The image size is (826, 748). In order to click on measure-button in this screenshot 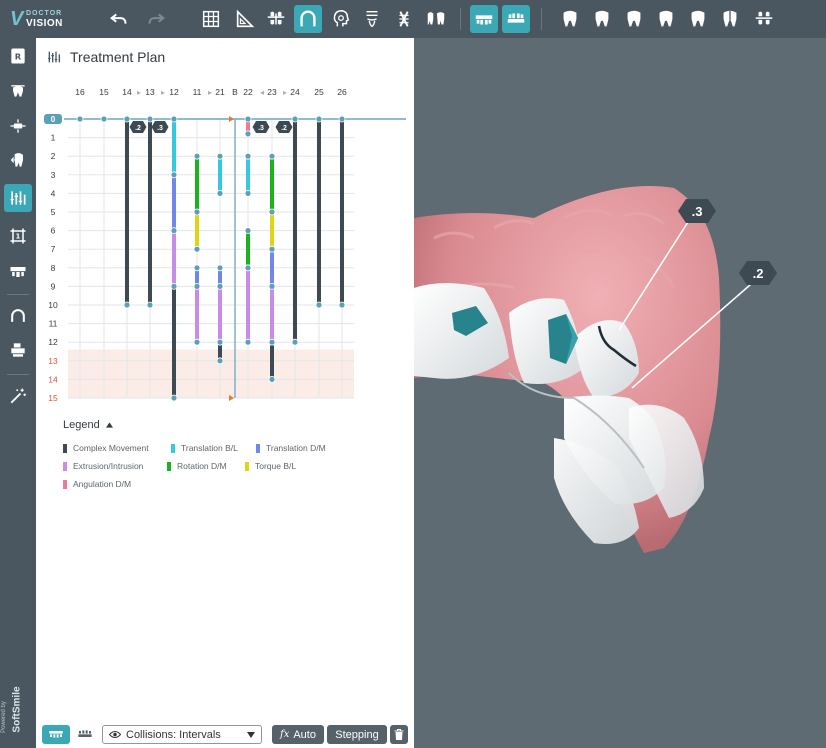, I will do `click(245, 19)`.